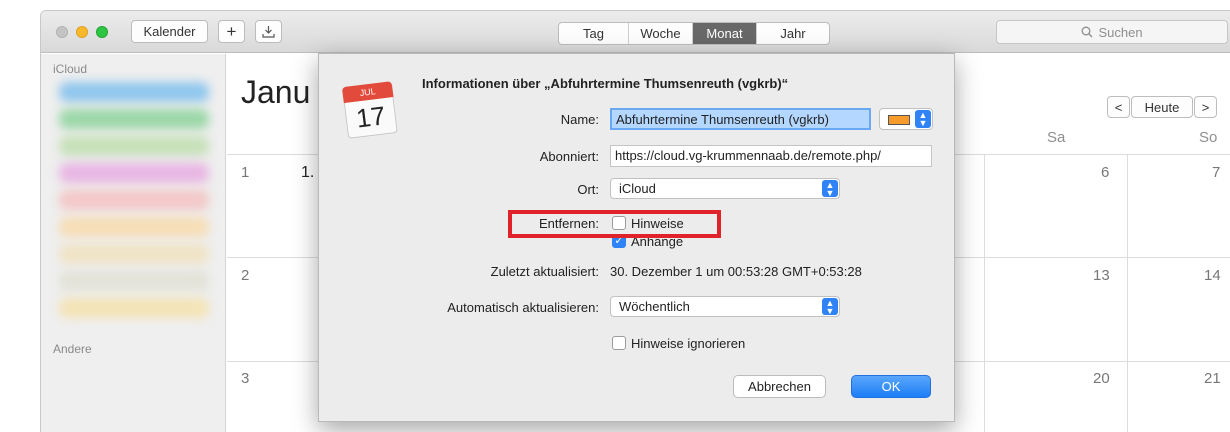 The image size is (1230, 432). I want to click on search-placeholder: Suchen, so click(1120, 32).